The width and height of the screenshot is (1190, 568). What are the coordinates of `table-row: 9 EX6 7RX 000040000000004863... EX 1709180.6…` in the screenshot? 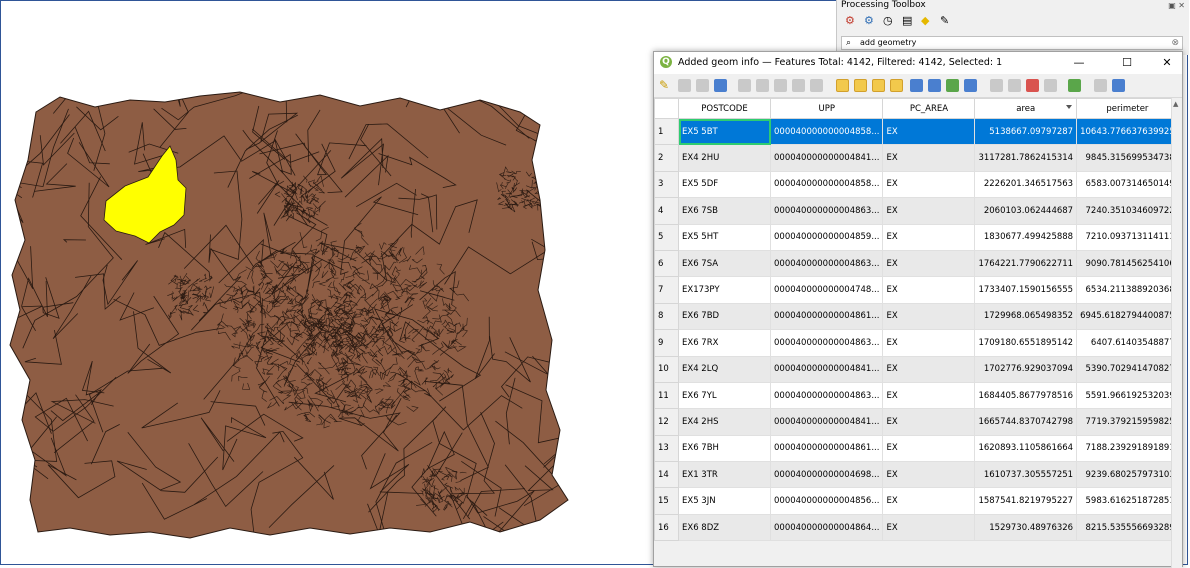 It's located at (916, 343).